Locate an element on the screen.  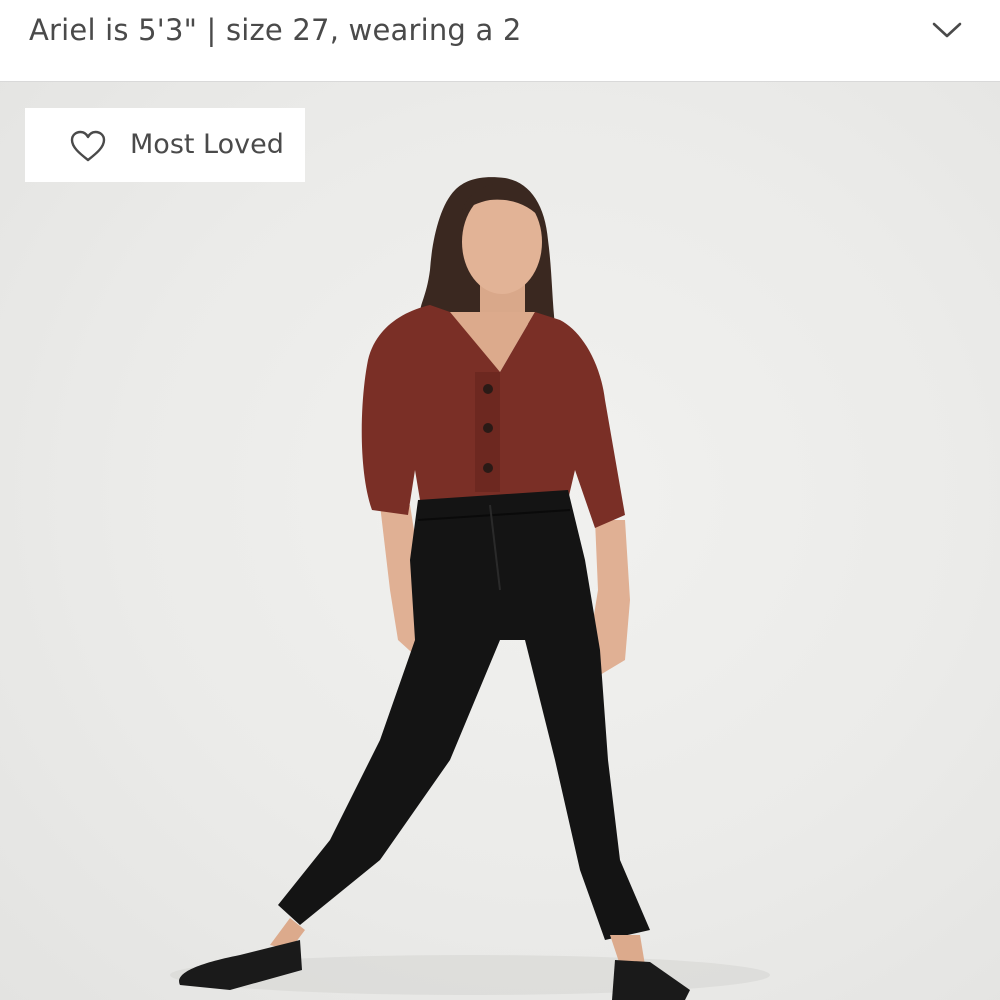
most-loved-badge: Most Loved is located at coordinates (165, 145).